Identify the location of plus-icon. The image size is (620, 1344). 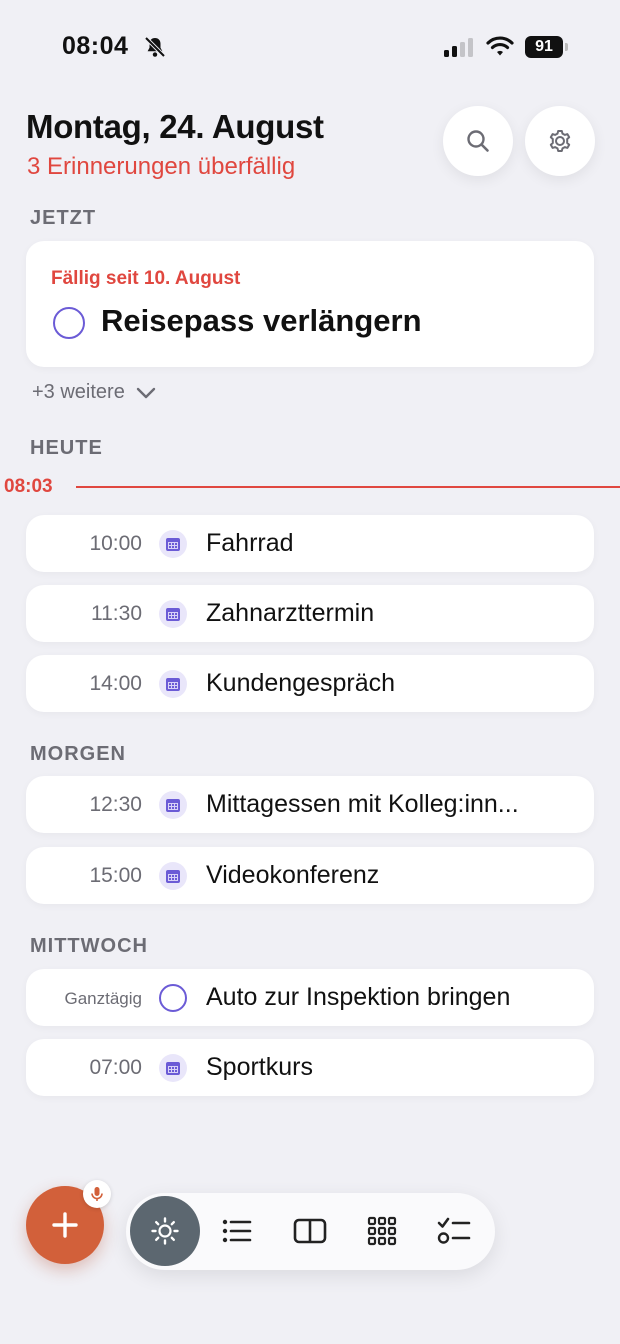
(65, 1225).